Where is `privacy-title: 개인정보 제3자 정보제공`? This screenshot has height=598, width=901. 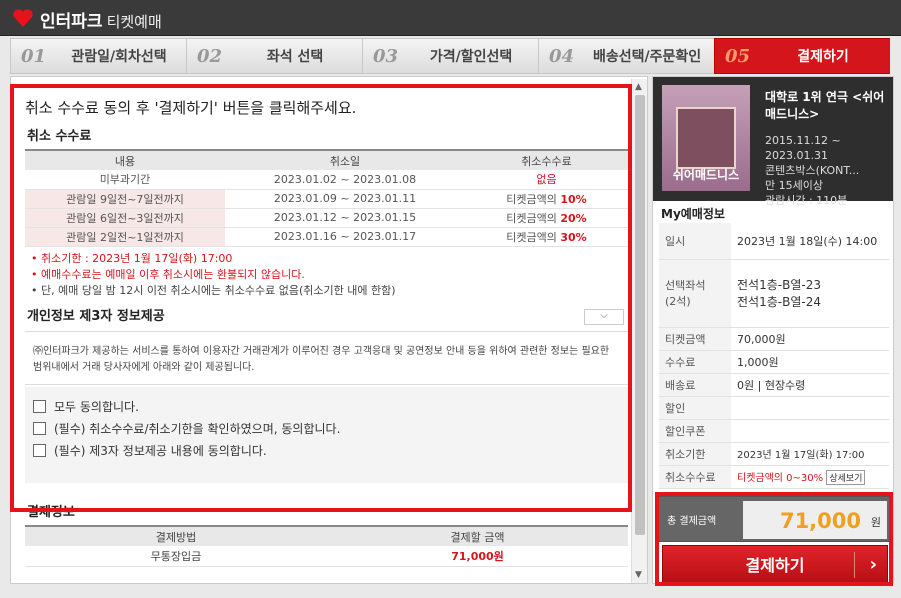 privacy-title: 개인정보 제3자 정보제공 is located at coordinates (96, 316).